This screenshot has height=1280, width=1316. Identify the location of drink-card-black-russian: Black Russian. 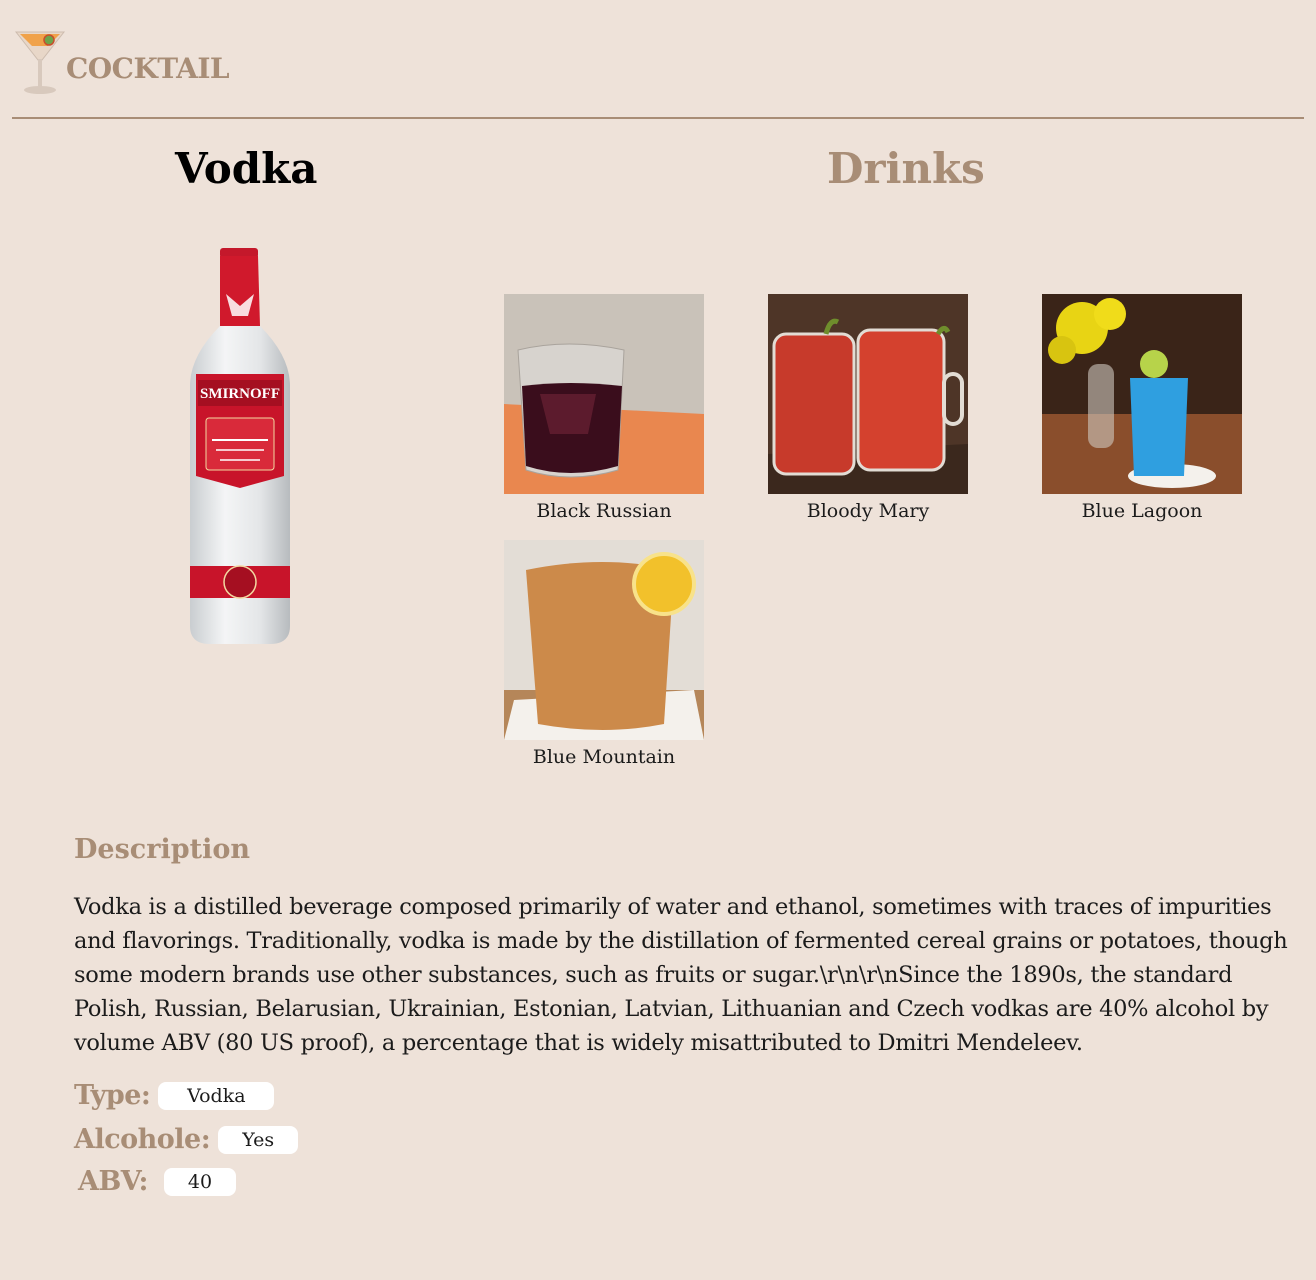
(604, 408).